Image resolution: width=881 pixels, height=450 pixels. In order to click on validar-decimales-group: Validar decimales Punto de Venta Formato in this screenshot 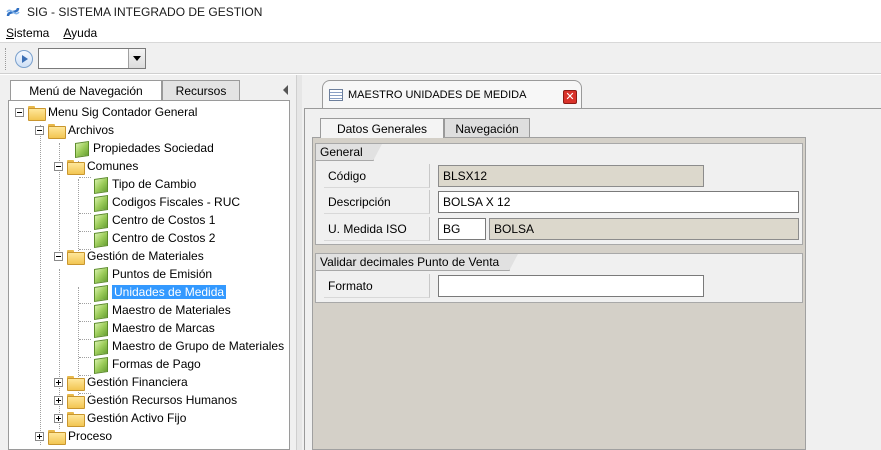, I will do `click(559, 278)`.